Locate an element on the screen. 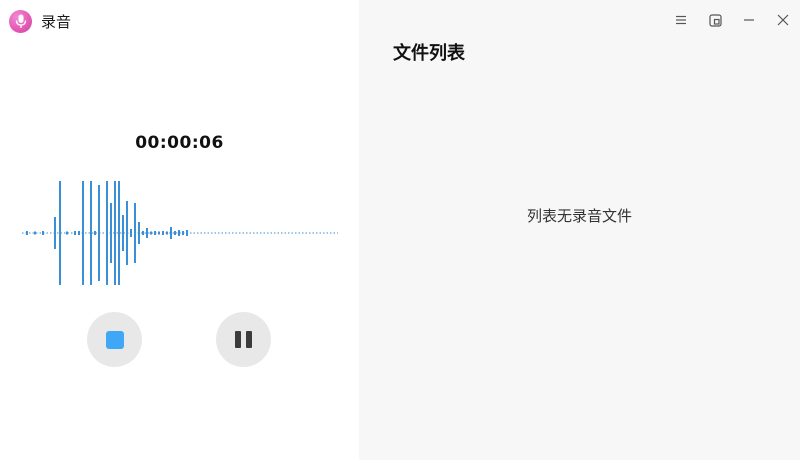 The height and width of the screenshot is (460, 800). stop-icon is located at coordinates (114, 339).